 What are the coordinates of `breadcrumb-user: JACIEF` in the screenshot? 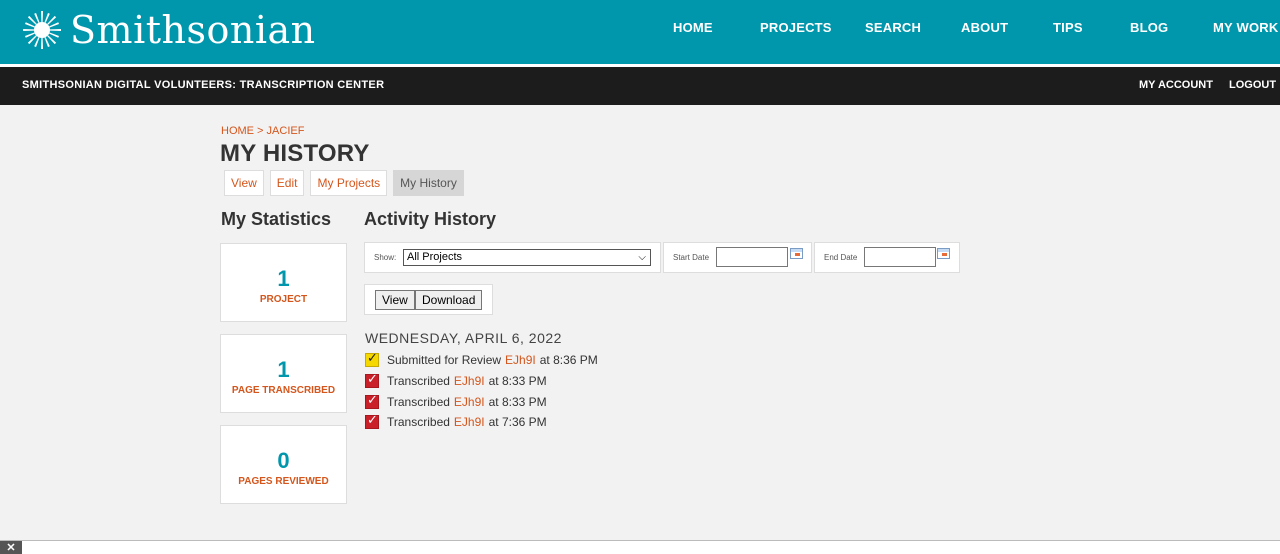 It's located at (286, 131).